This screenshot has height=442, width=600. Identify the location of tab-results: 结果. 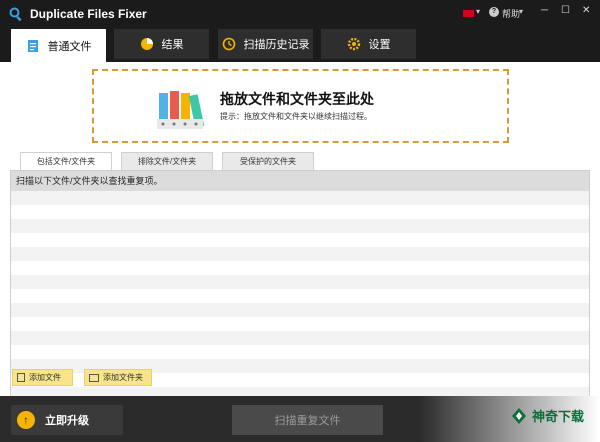
(161, 44).